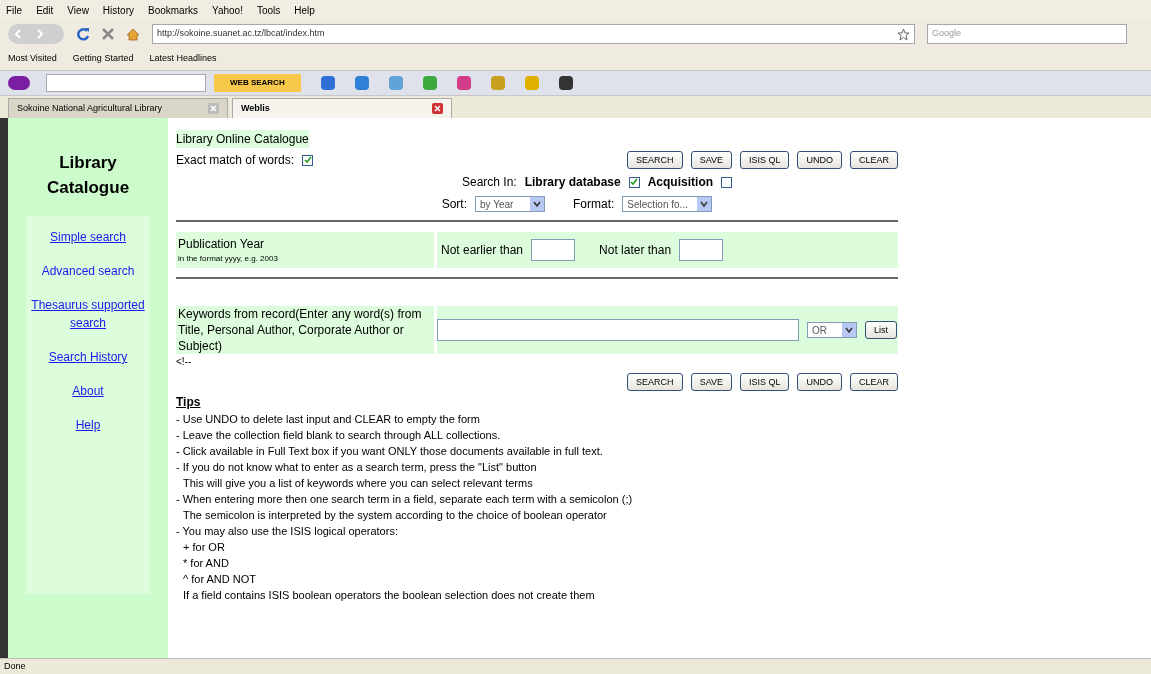  What do you see at coordinates (342, 108) in the screenshot?
I see `browser-tab: Weblis` at bounding box center [342, 108].